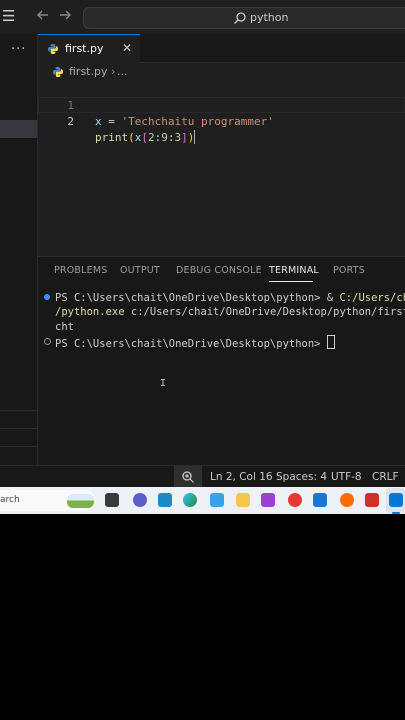 The width and height of the screenshot is (405, 720). I want to click on bracket-open: [, so click(144, 137).